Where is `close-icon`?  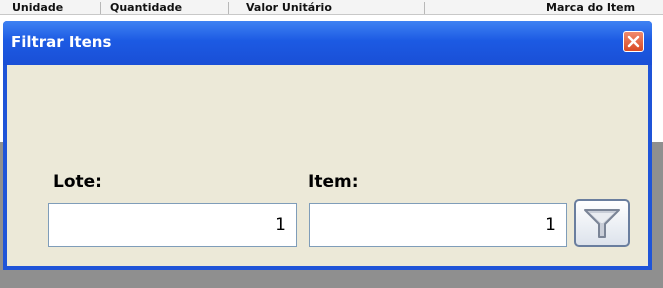
close-icon is located at coordinates (633, 41).